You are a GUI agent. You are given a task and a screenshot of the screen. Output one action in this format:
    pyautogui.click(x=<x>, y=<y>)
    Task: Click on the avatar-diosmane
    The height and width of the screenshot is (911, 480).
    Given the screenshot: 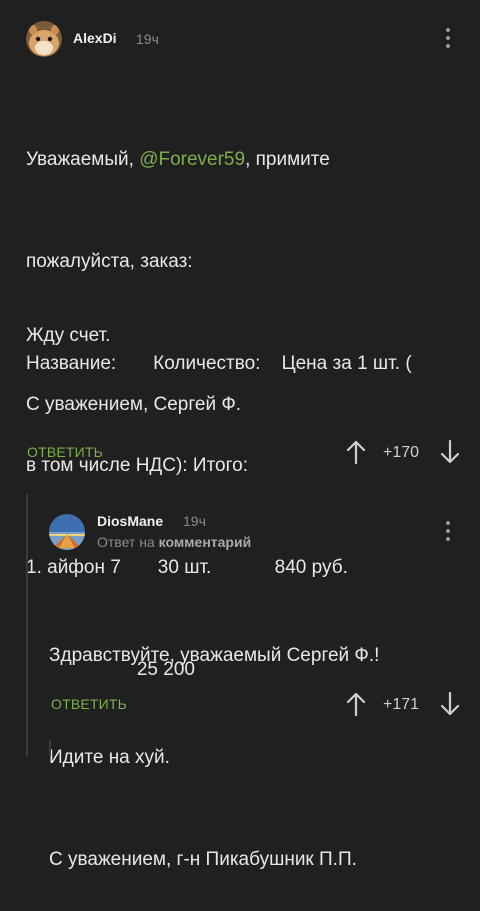 What is the action you would take?
    pyautogui.click(x=67, y=532)
    